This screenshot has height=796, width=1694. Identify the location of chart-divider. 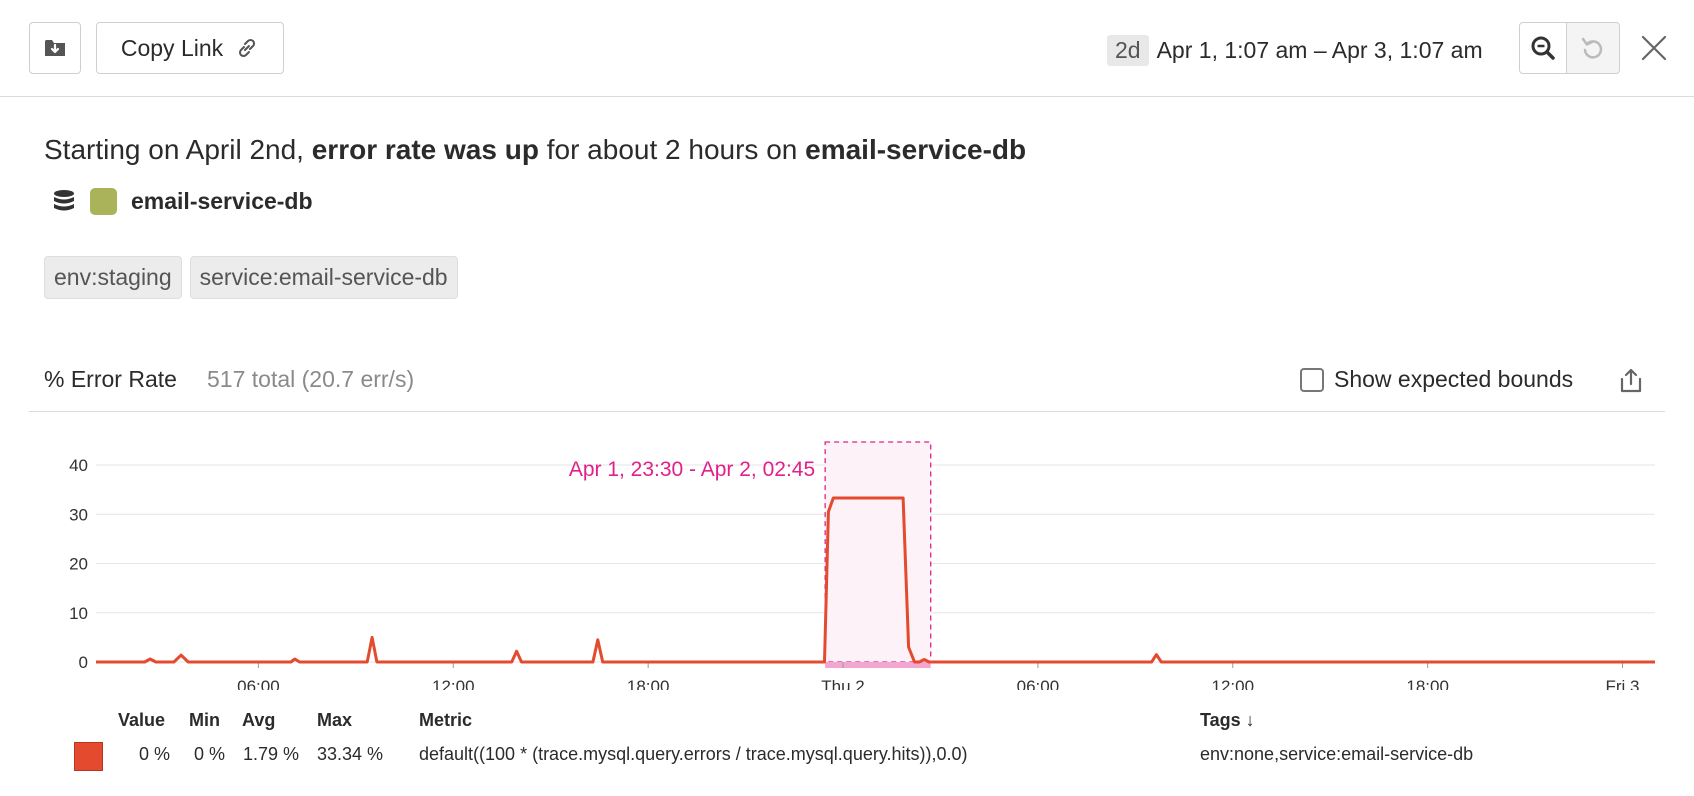
(847, 411).